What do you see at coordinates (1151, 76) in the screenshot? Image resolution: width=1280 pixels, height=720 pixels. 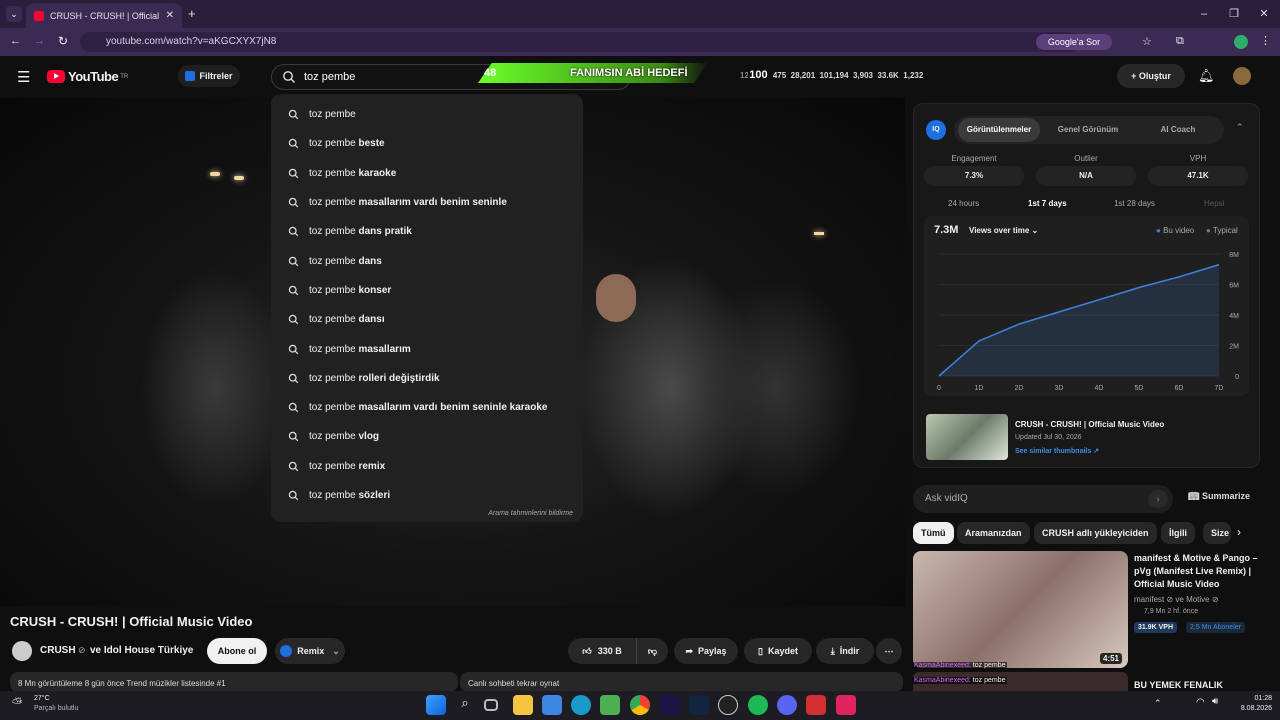 I see `create-button: + Oluştur` at bounding box center [1151, 76].